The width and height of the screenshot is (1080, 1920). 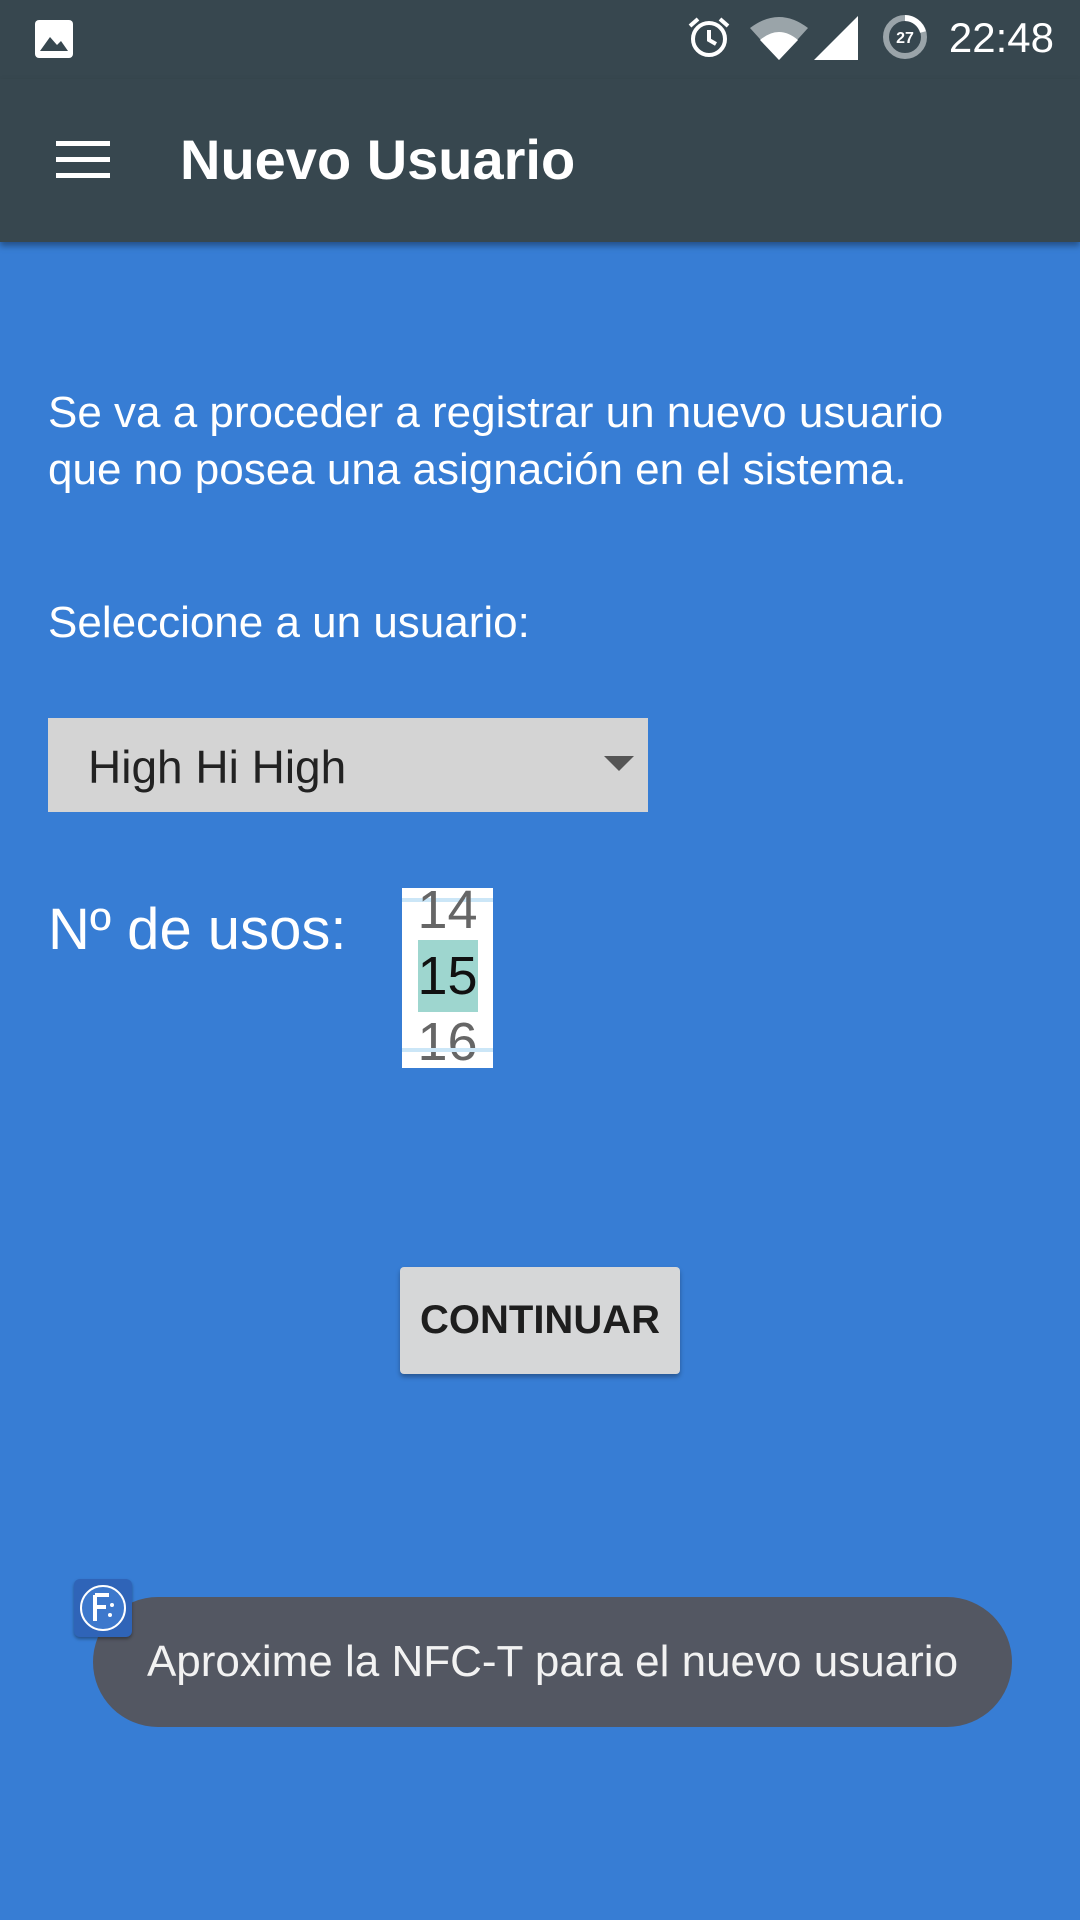 I want to click on status-bar: 27 22:48, so click(x=540, y=39).